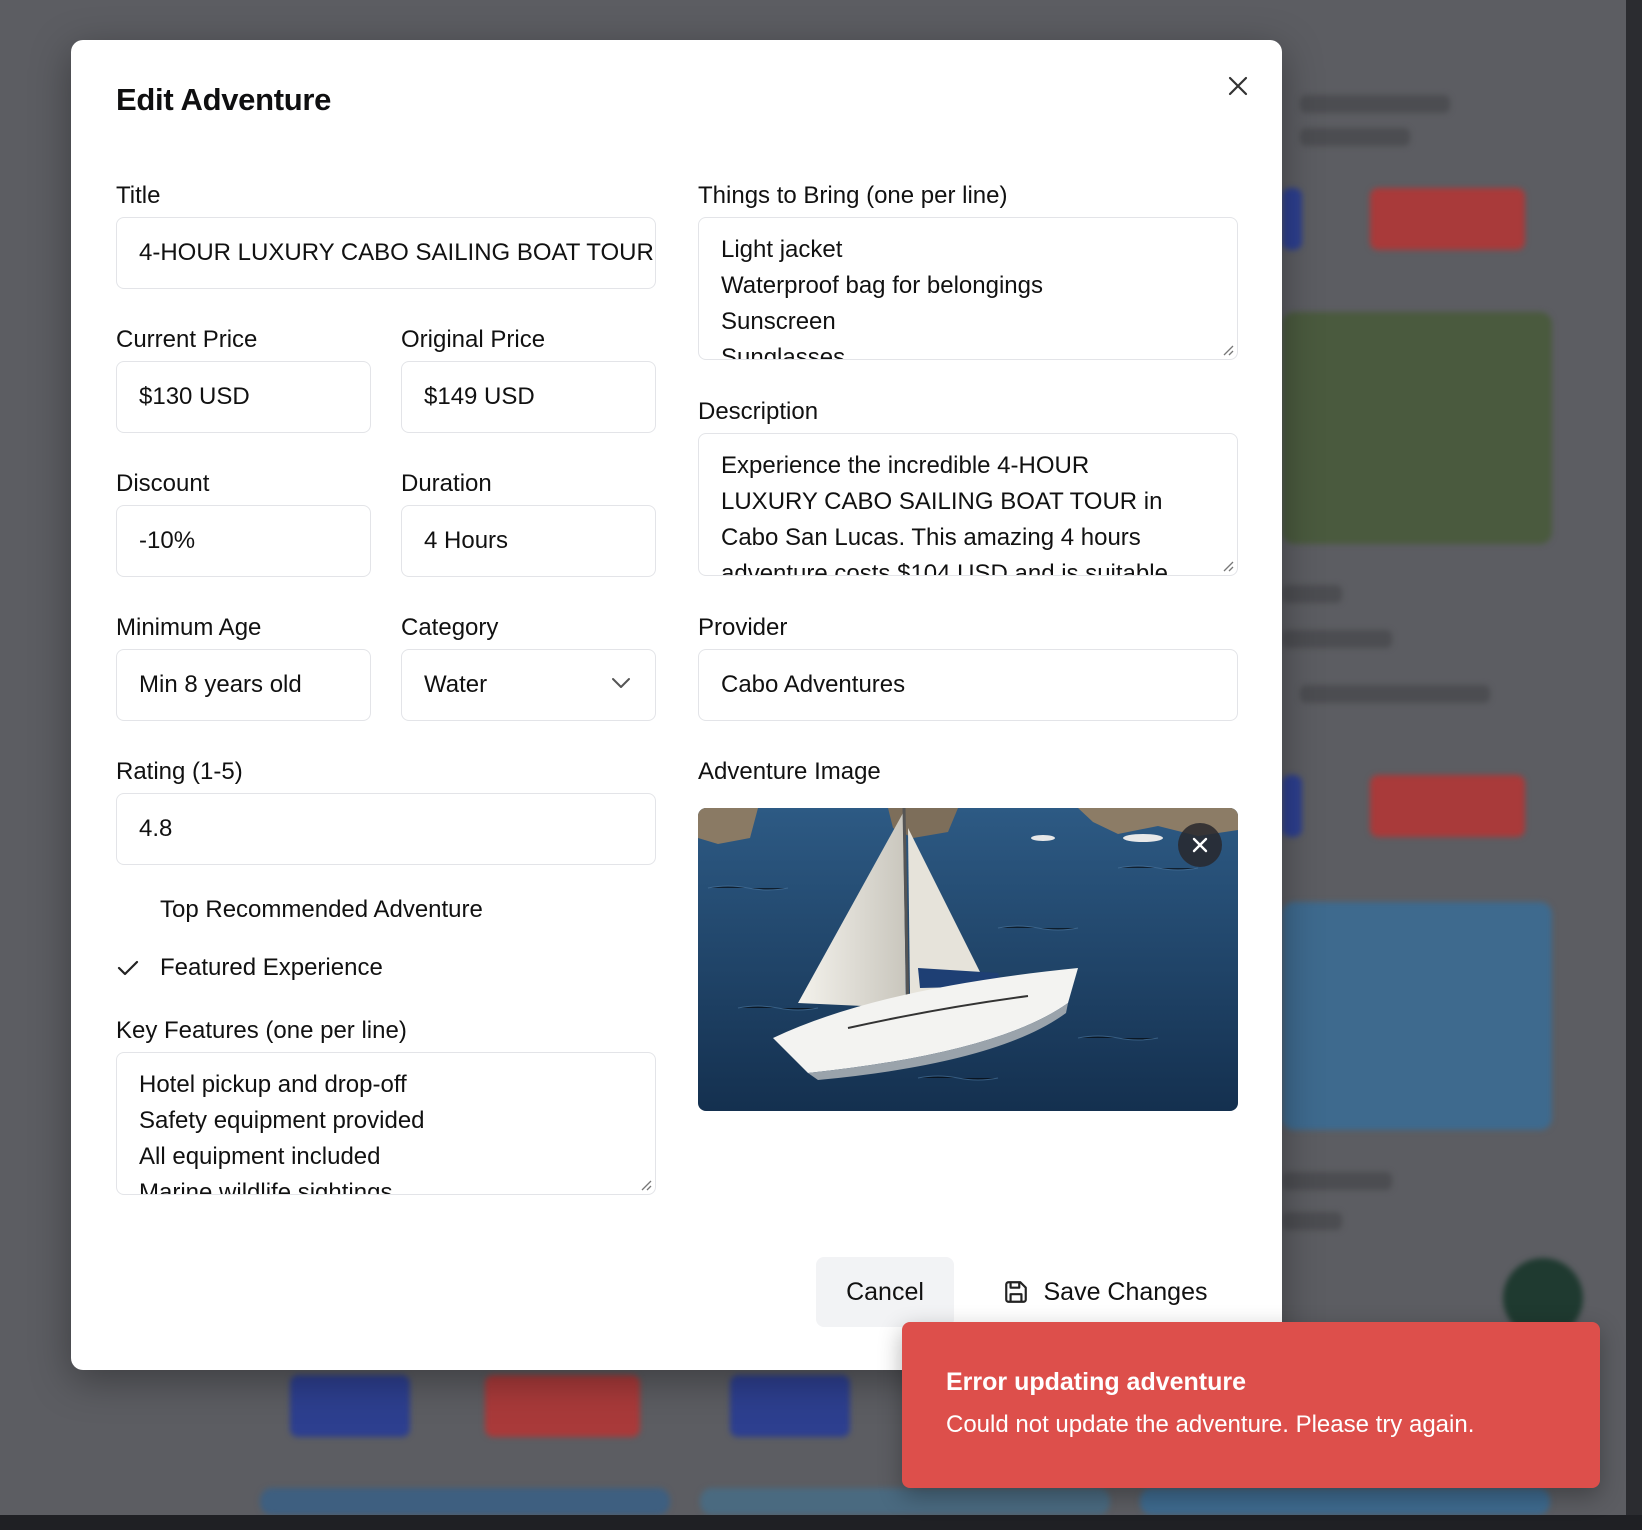  I want to click on adventure-image, so click(968, 959).